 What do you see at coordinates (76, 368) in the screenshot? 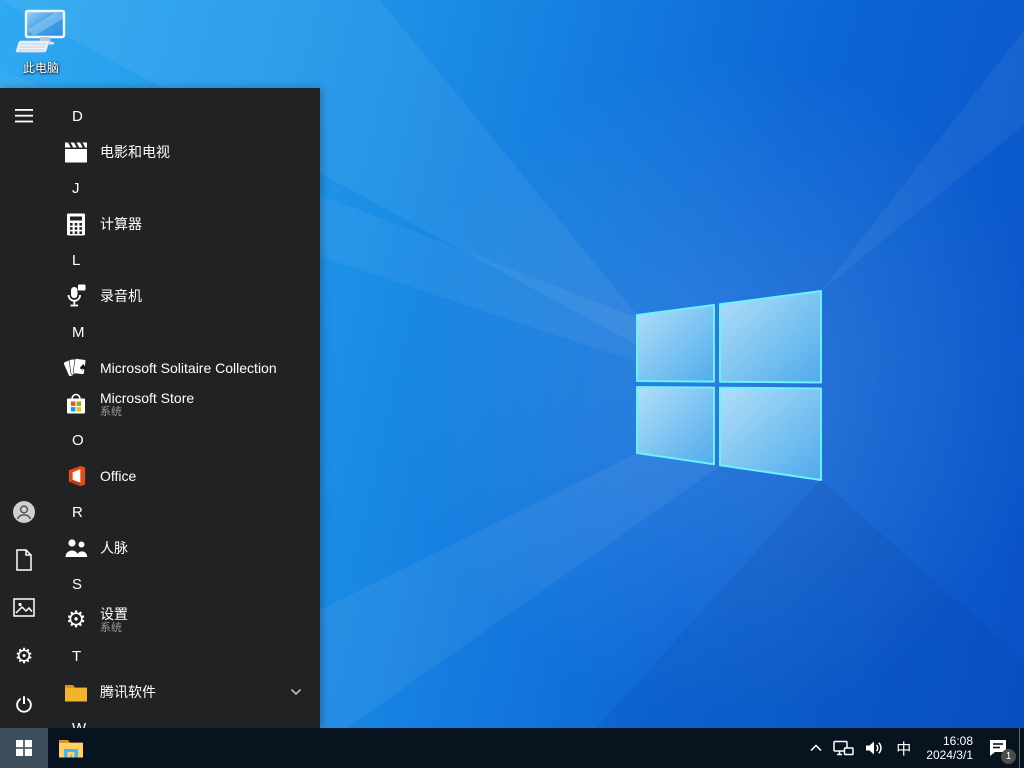
I see `solitaire-icon: ♠` at bounding box center [76, 368].